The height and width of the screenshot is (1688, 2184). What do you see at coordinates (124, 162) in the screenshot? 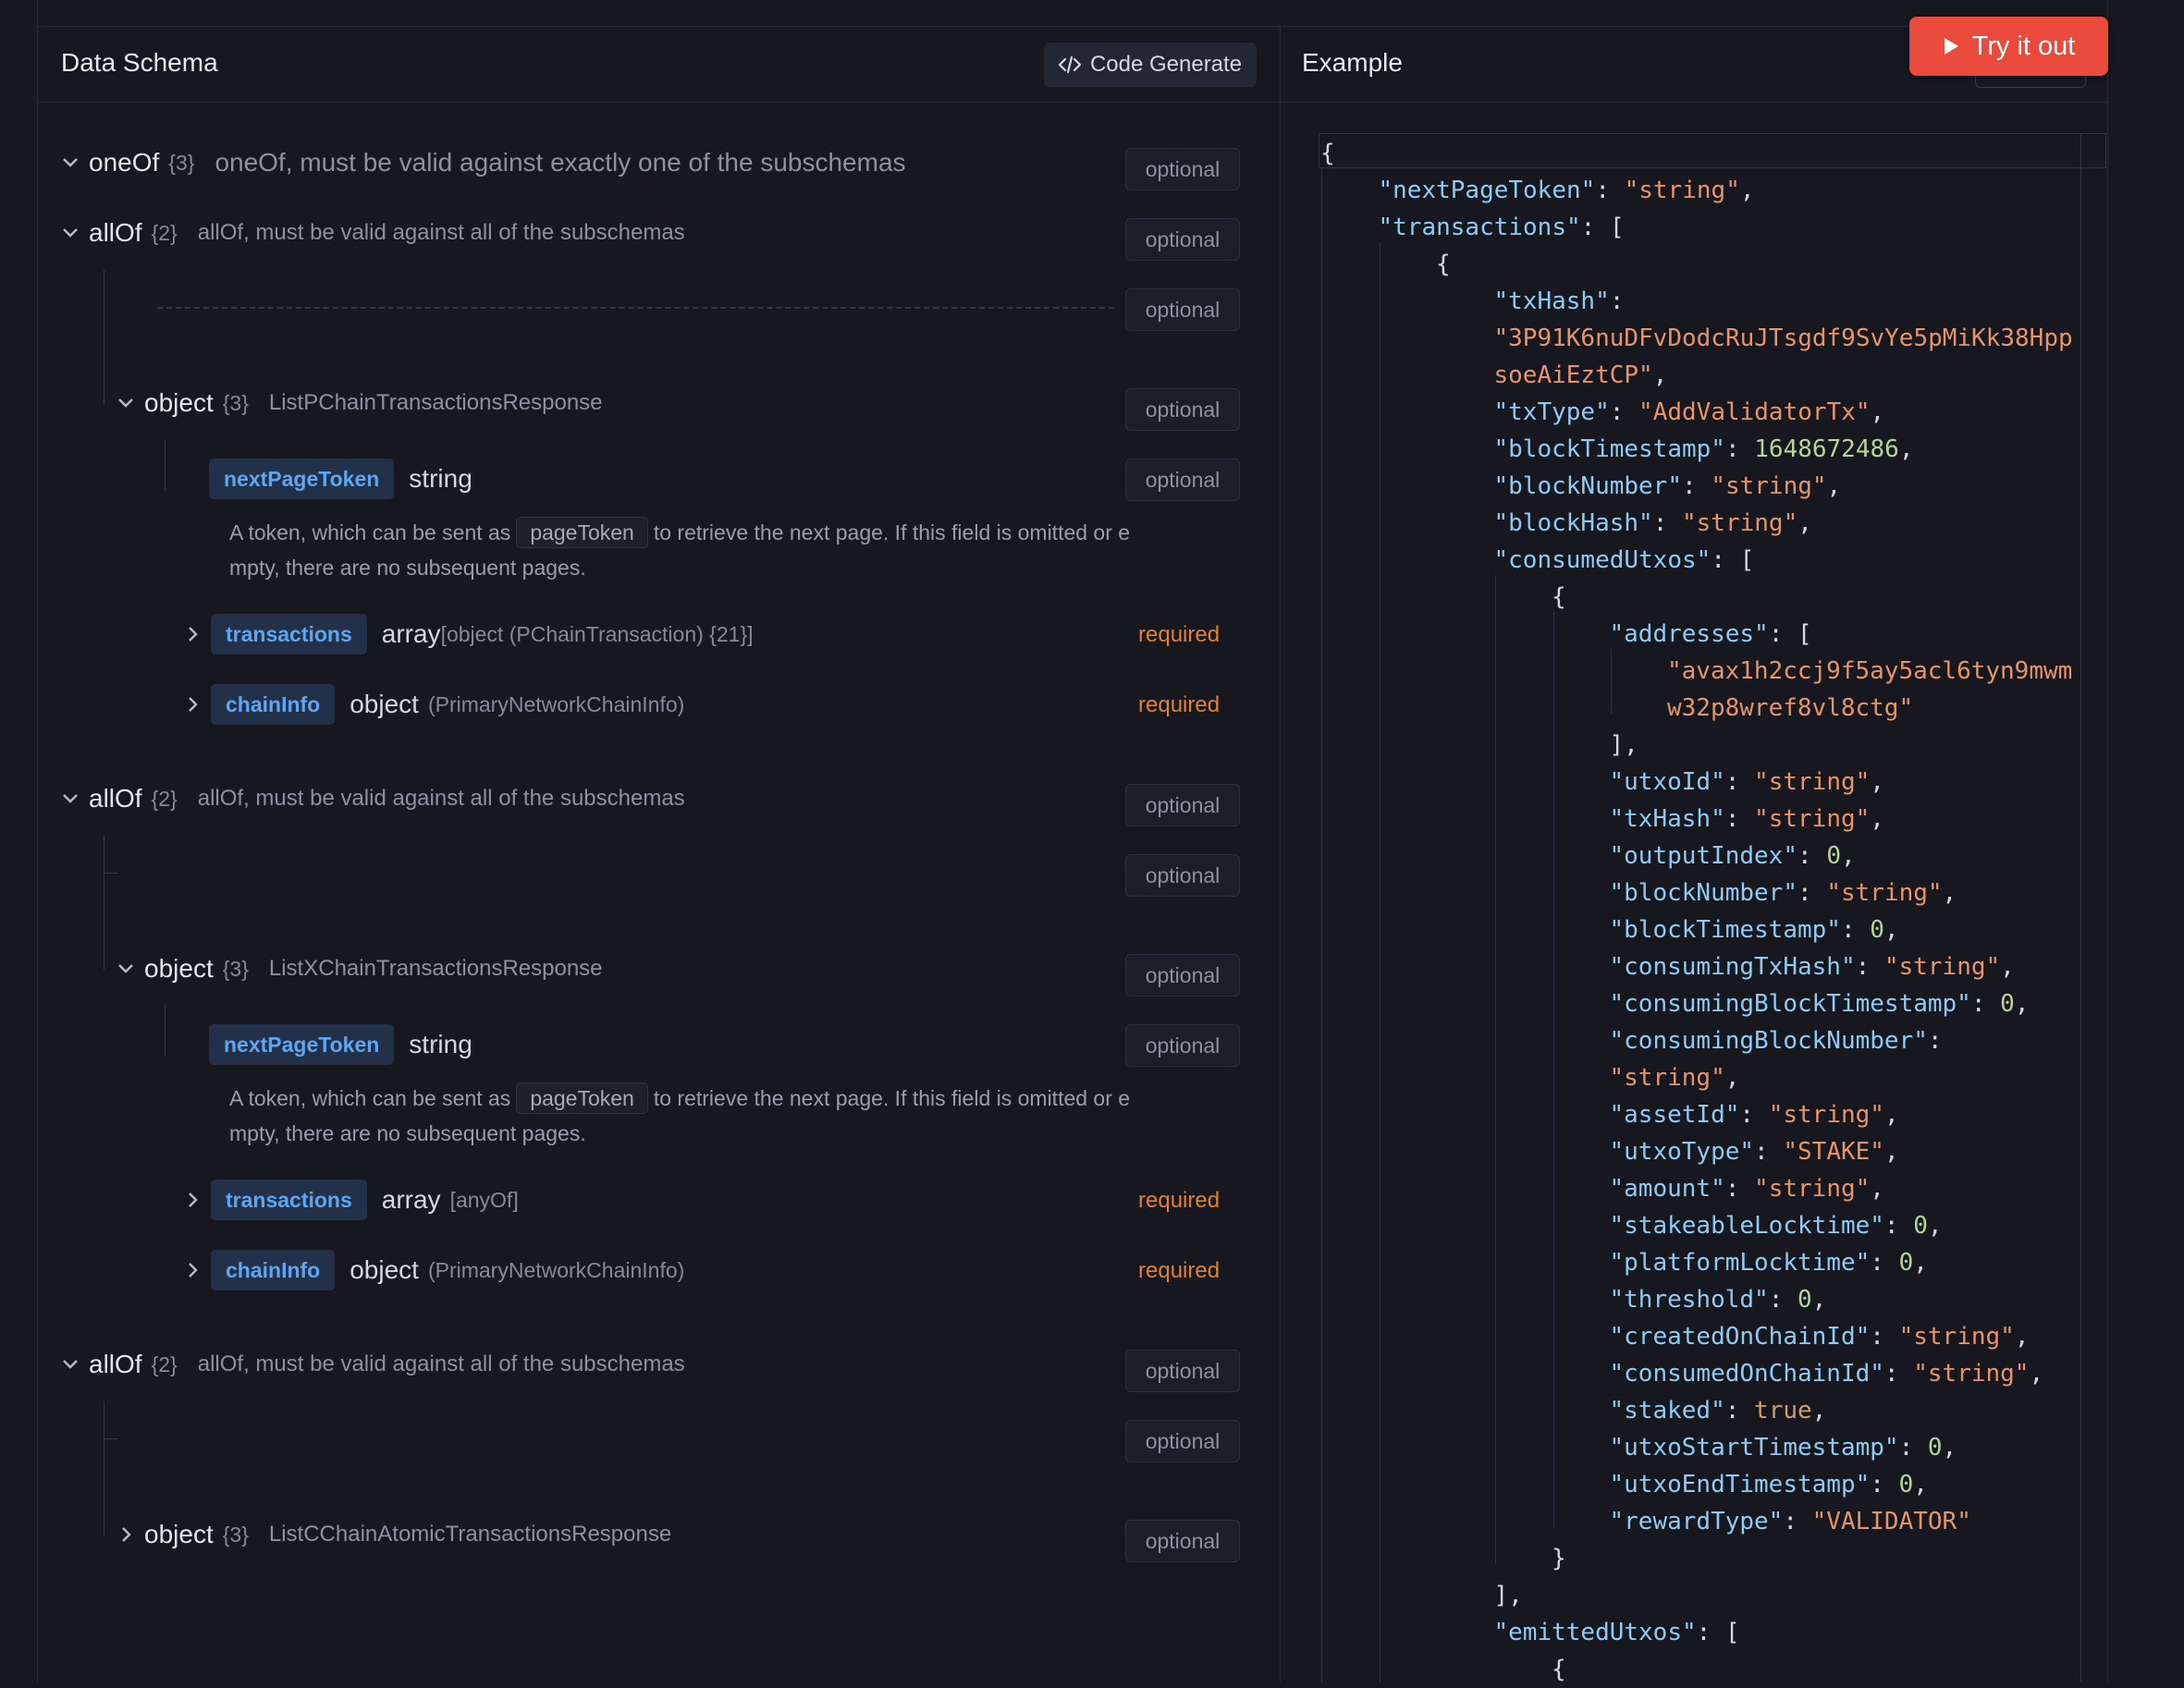
I see `oneof-keyword: oneOf` at bounding box center [124, 162].